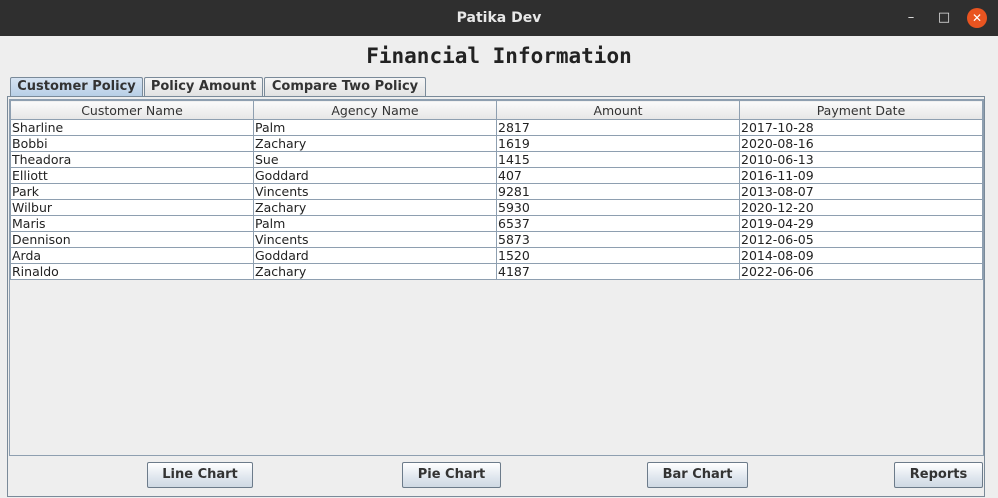 The height and width of the screenshot is (498, 998). I want to click on bar-chart-button: Bar Chart, so click(697, 475).